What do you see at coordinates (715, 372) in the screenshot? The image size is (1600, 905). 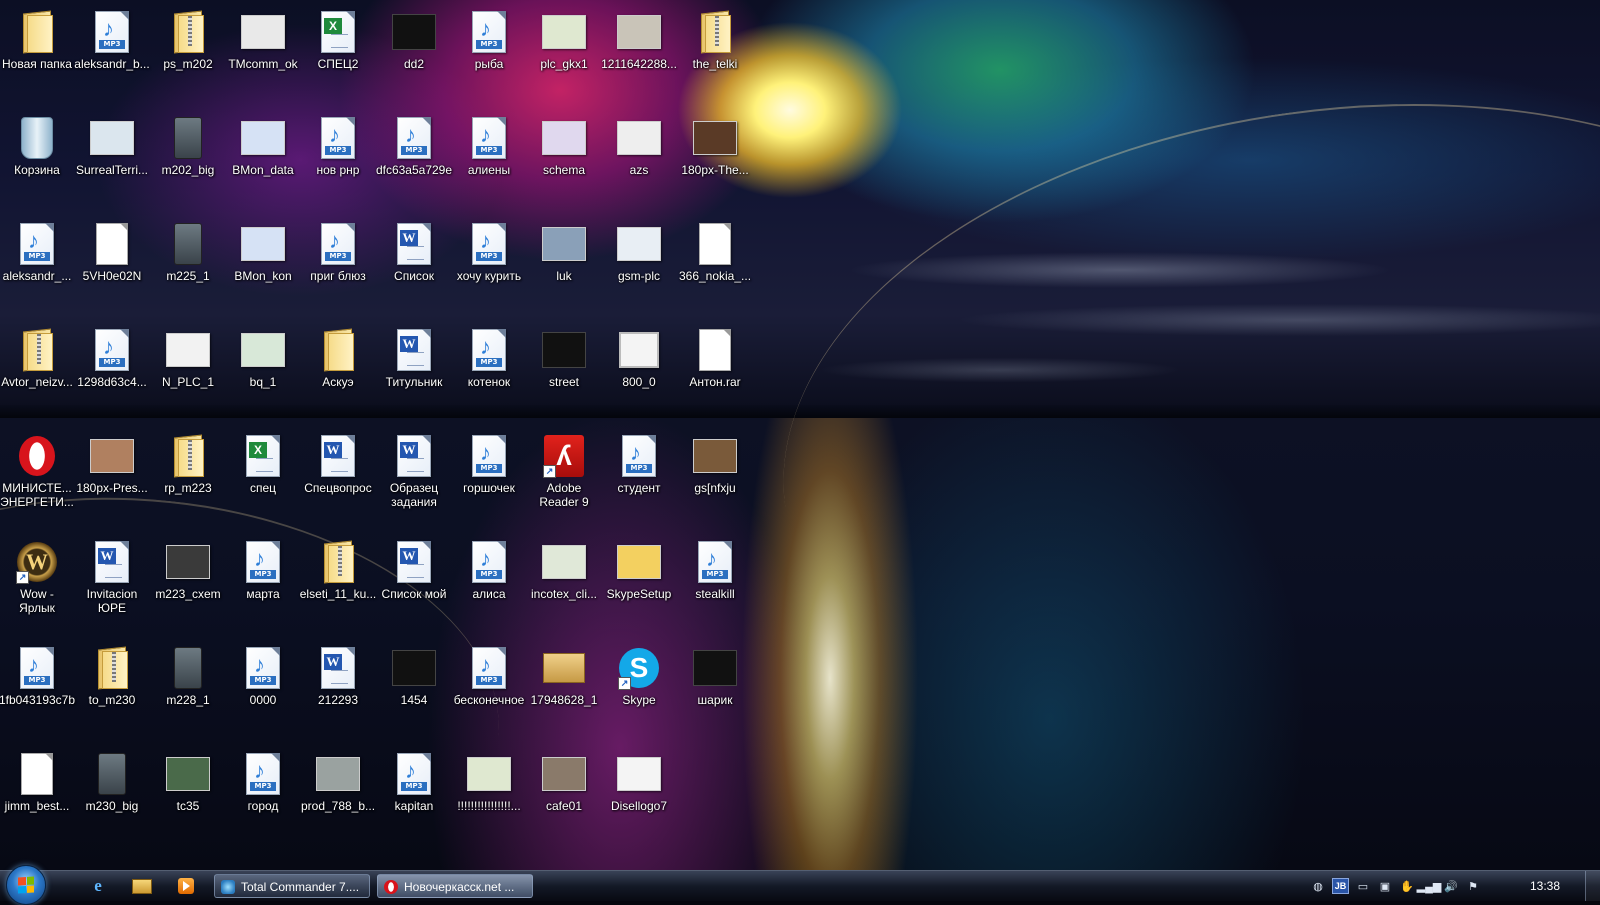 I see `desktop-icon-антон-rar: Антон.rar` at bounding box center [715, 372].